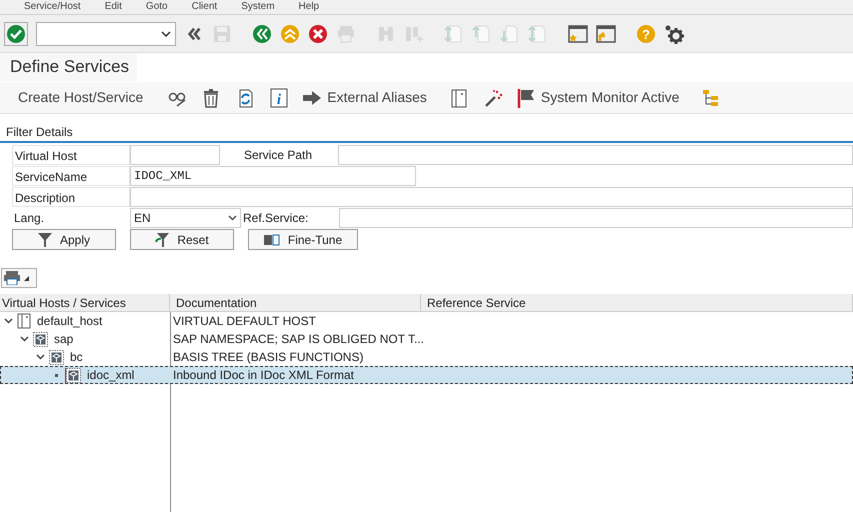 This screenshot has height=531, width=853. What do you see at coordinates (279, 98) in the screenshot?
I see `info-icon: i` at bounding box center [279, 98].